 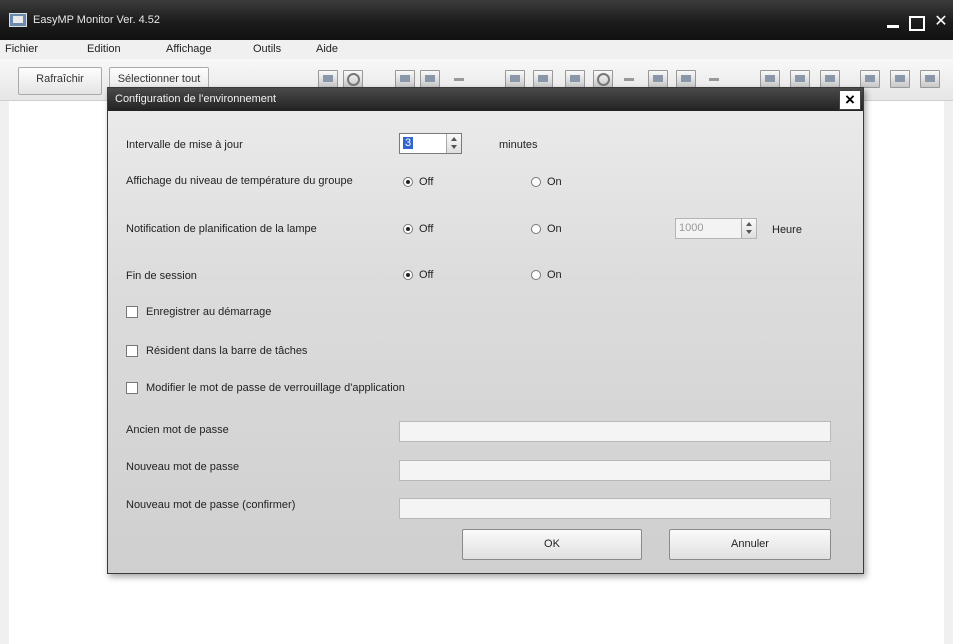 I want to click on session-end-off-radio: Off, so click(x=418, y=275).